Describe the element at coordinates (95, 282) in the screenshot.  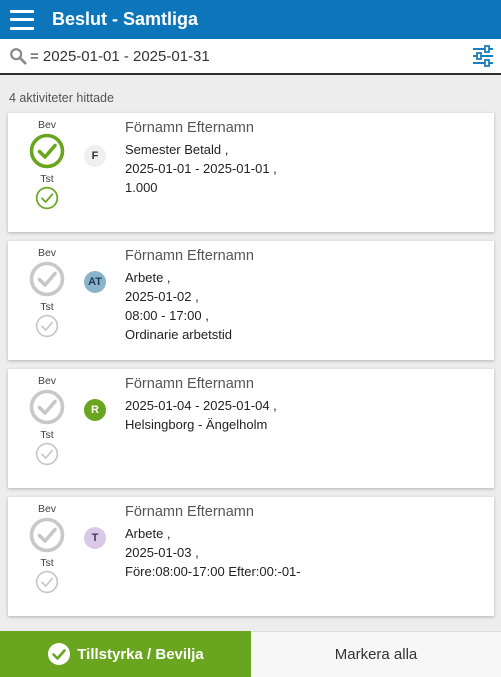
I see `activity-type-badge: AT` at that location.